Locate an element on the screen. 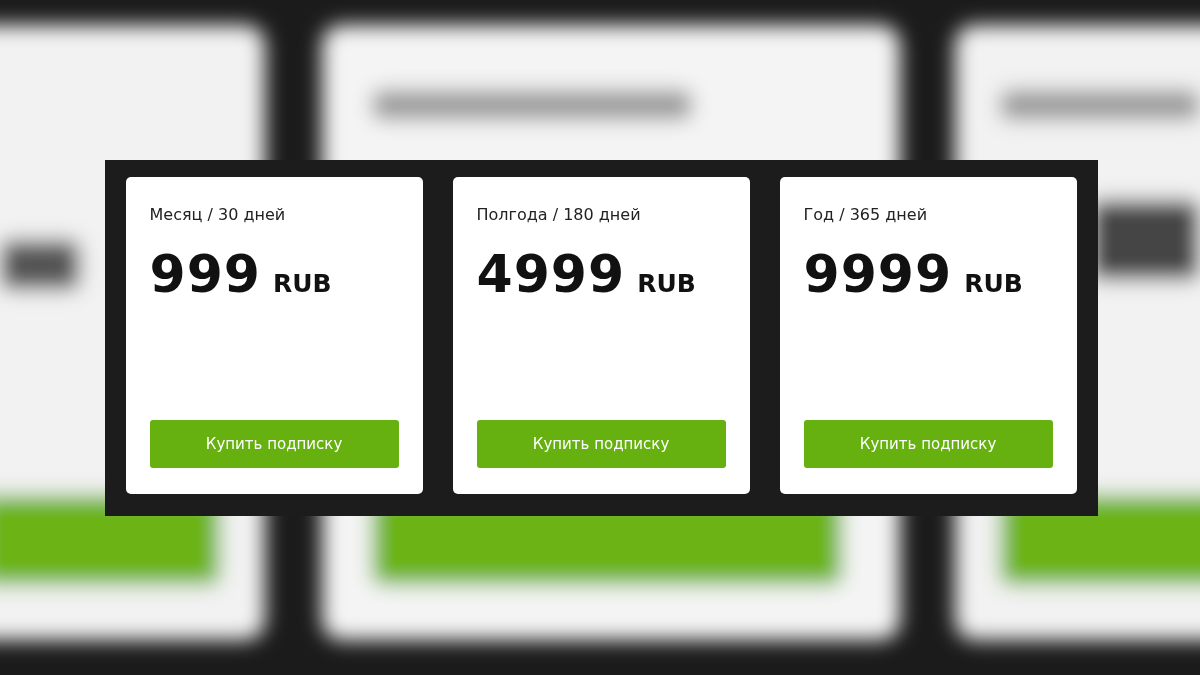 This screenshot has width=1200, height=675. plan-price: 999 is located at coordinates (205, 273).